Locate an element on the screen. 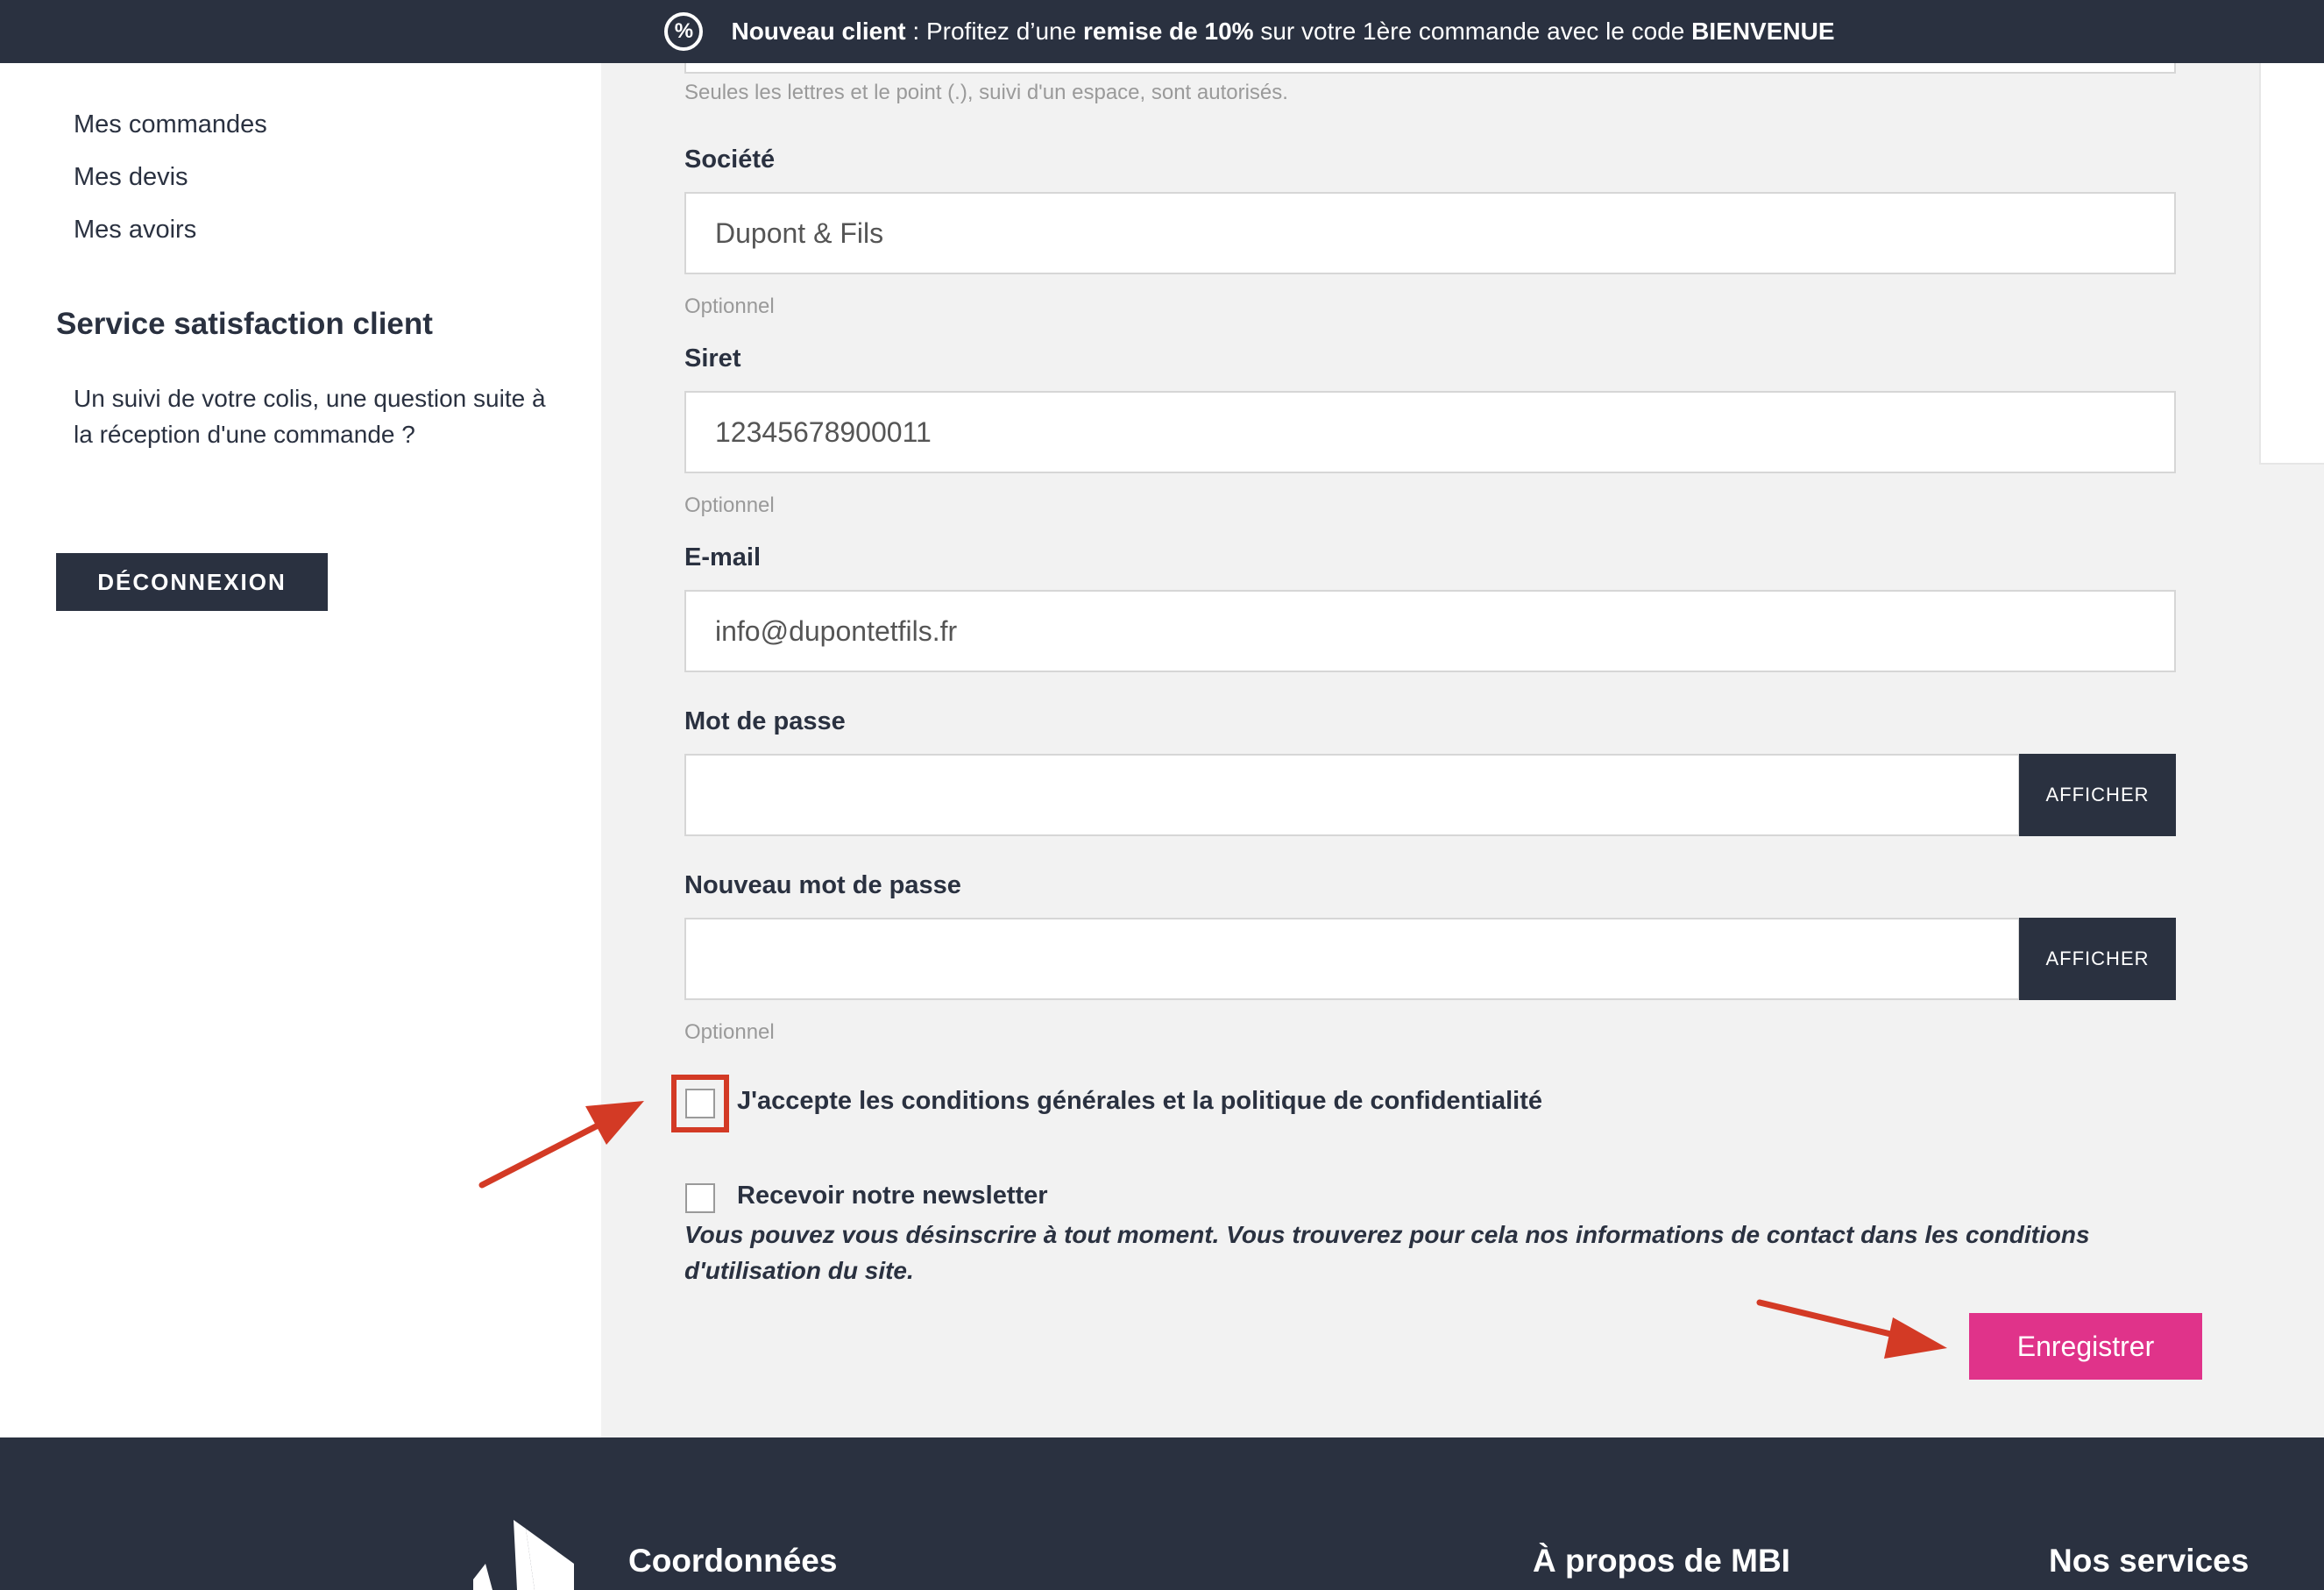 The image size is (2324, 1590). new-password-hint: Optionnel is located at coordinates (729, 1032).